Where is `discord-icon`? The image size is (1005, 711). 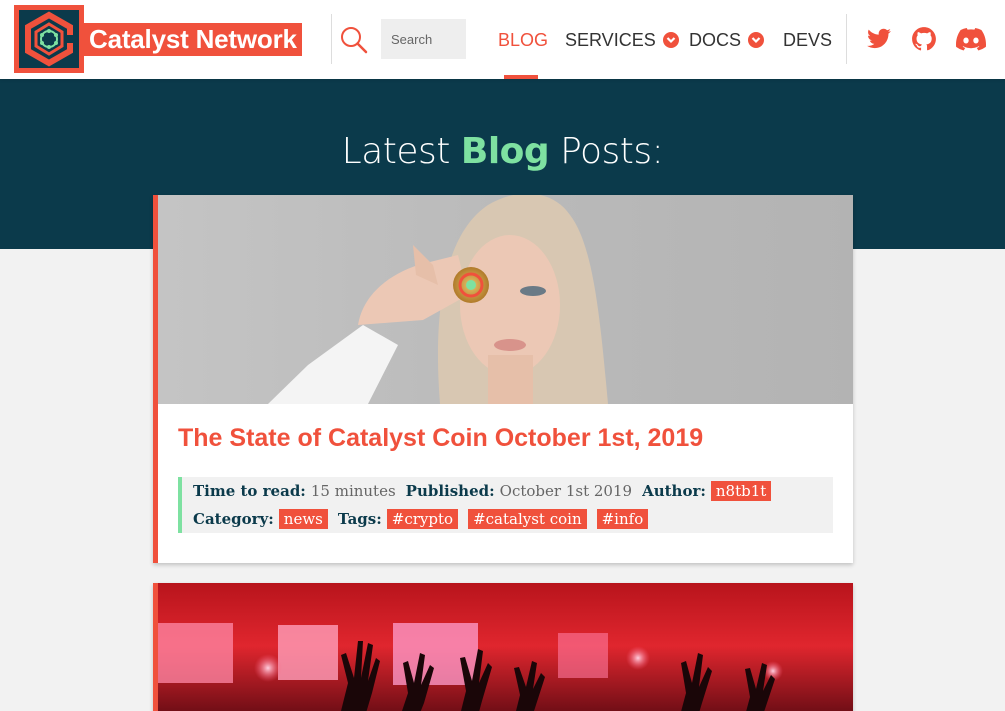 discord-icon is located at coordinates (971, 39).